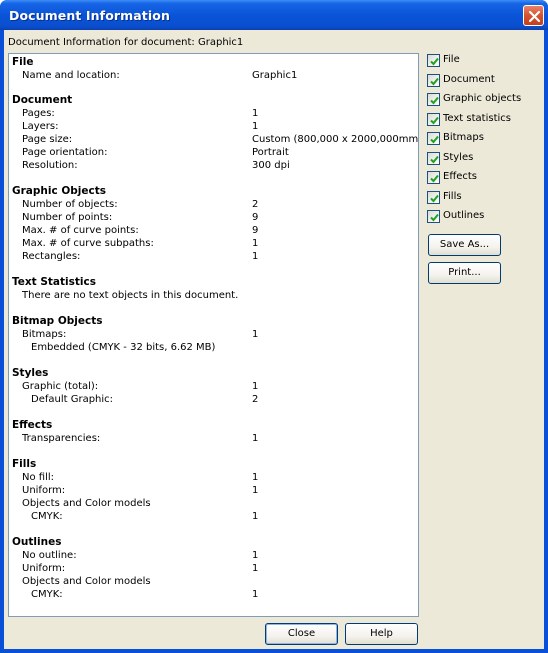 The height and width of the screenshot is (653, 548). What do you see at coordinates (24, 464) in the screenshot?
I see `section-title: Fills` at bounding box center [24, 464].